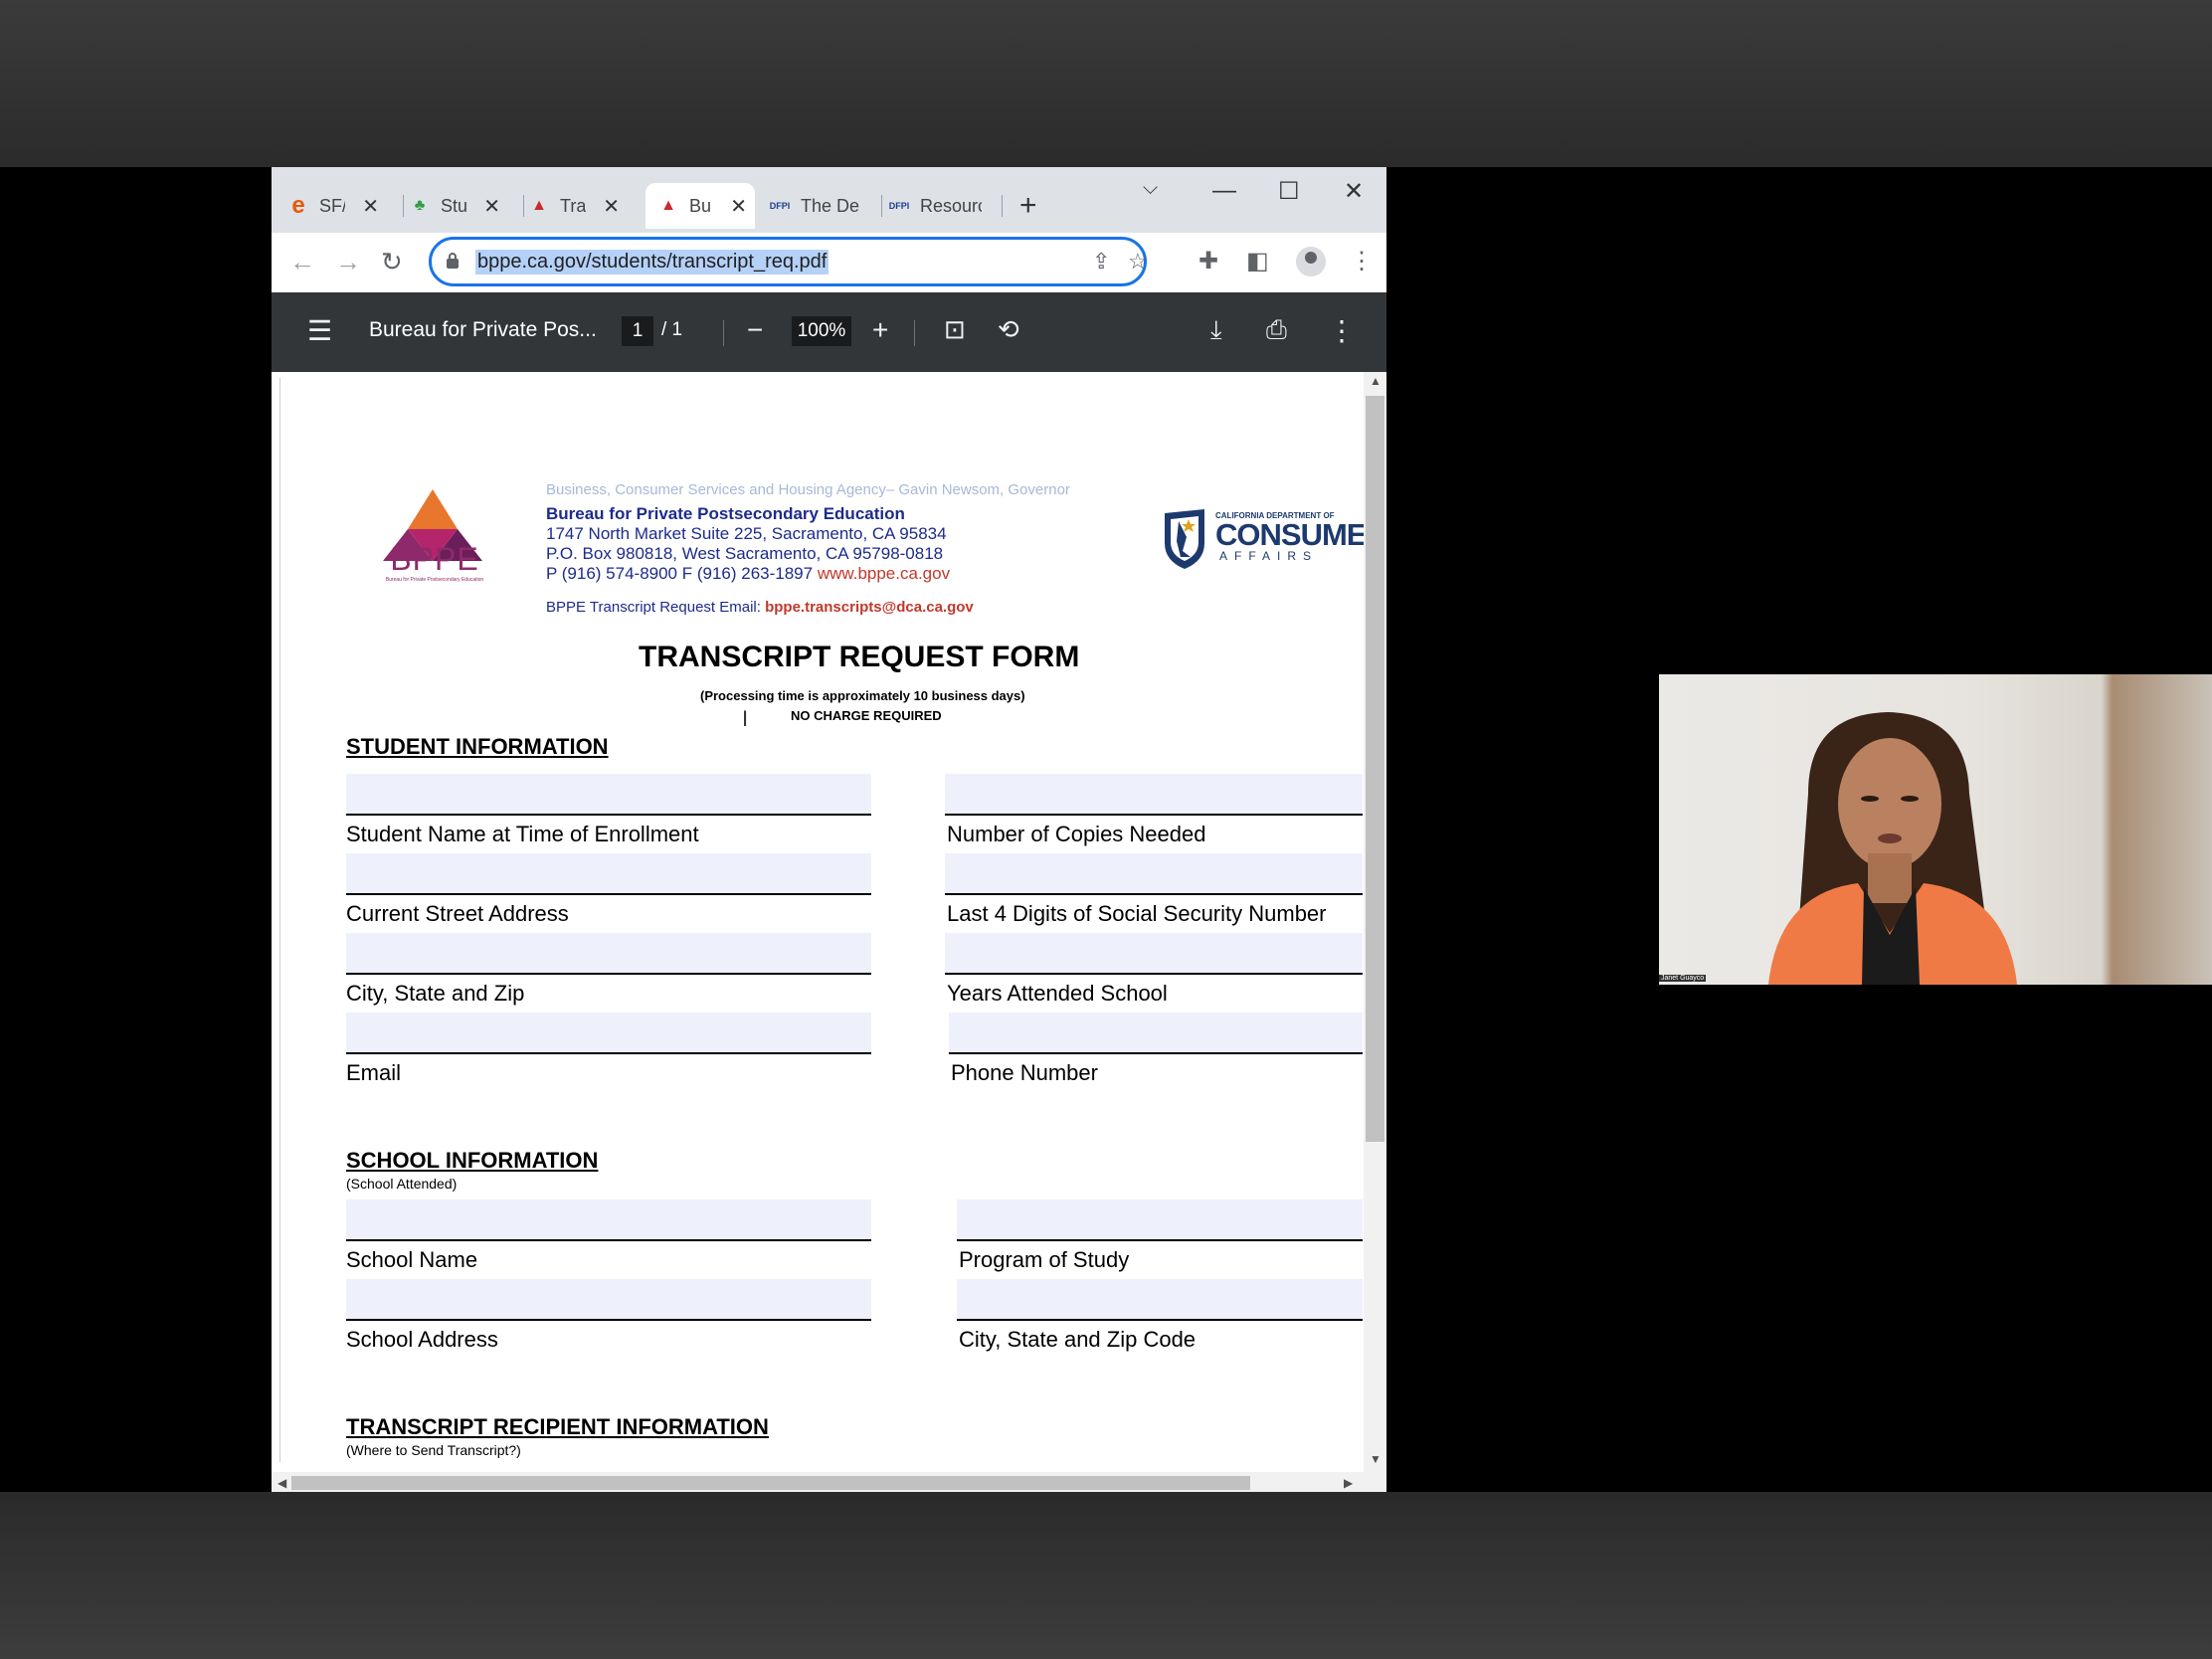 Image resolution: width=2212 pixels, height=1659 pixels. Describe the element at coordinates (1156, 1033) in the screenshot. I see `phone-field` at that location.